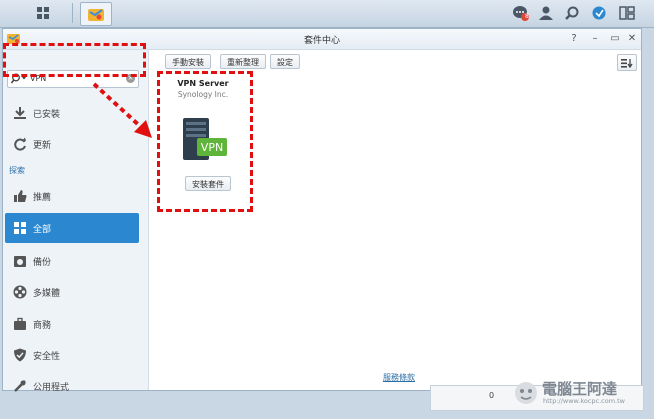 The image size is (654, 419). What do you see at coordinates (47, 356) in the screenshot?
I see `sidebar-item-label: 安全性` at bounding box center [47, 356].